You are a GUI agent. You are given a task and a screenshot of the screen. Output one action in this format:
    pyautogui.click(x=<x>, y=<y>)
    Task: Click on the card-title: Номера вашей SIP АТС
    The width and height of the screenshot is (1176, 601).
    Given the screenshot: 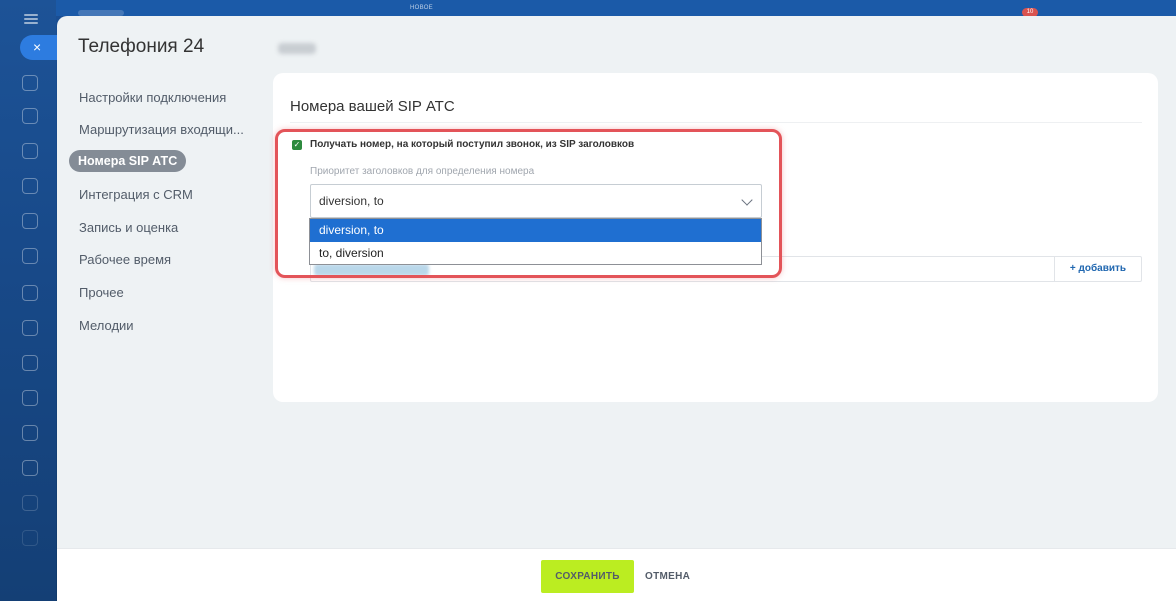 What is the action you would take?
    pyautogui.click(x=372, y=106)
    